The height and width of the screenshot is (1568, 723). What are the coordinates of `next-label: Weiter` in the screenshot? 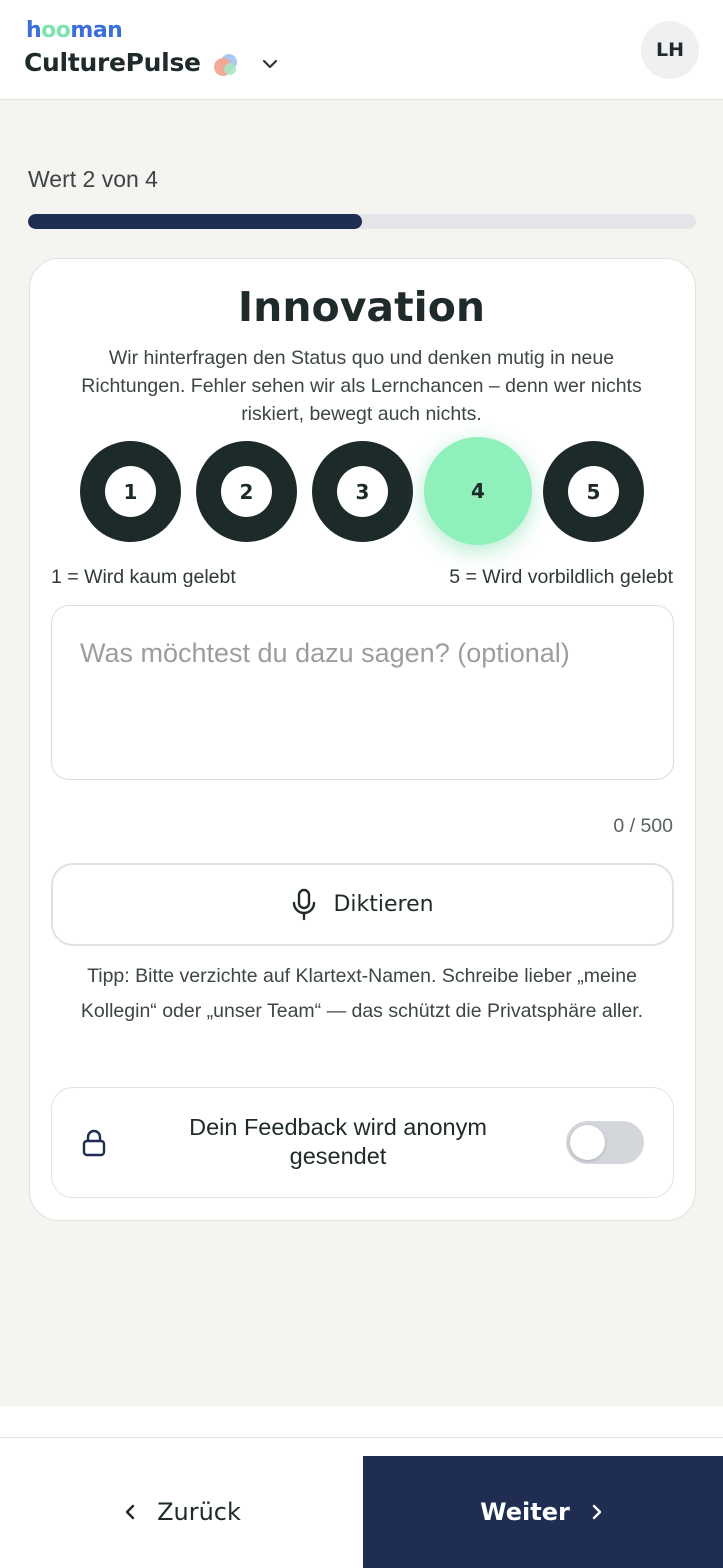 It's located at (525, 1512).